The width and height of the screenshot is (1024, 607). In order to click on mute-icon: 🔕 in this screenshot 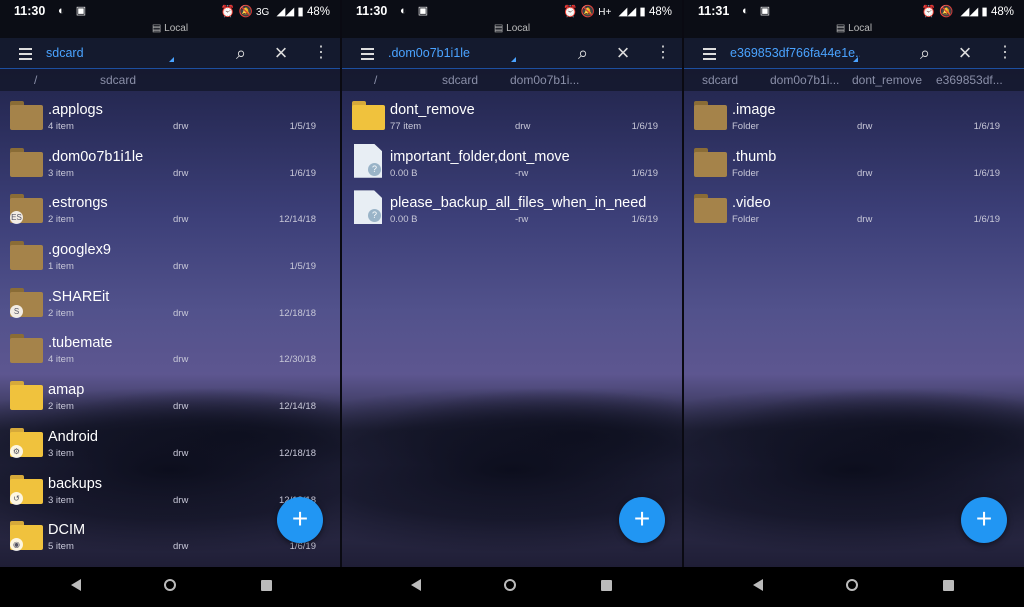, I will do `click(245, 12)`.